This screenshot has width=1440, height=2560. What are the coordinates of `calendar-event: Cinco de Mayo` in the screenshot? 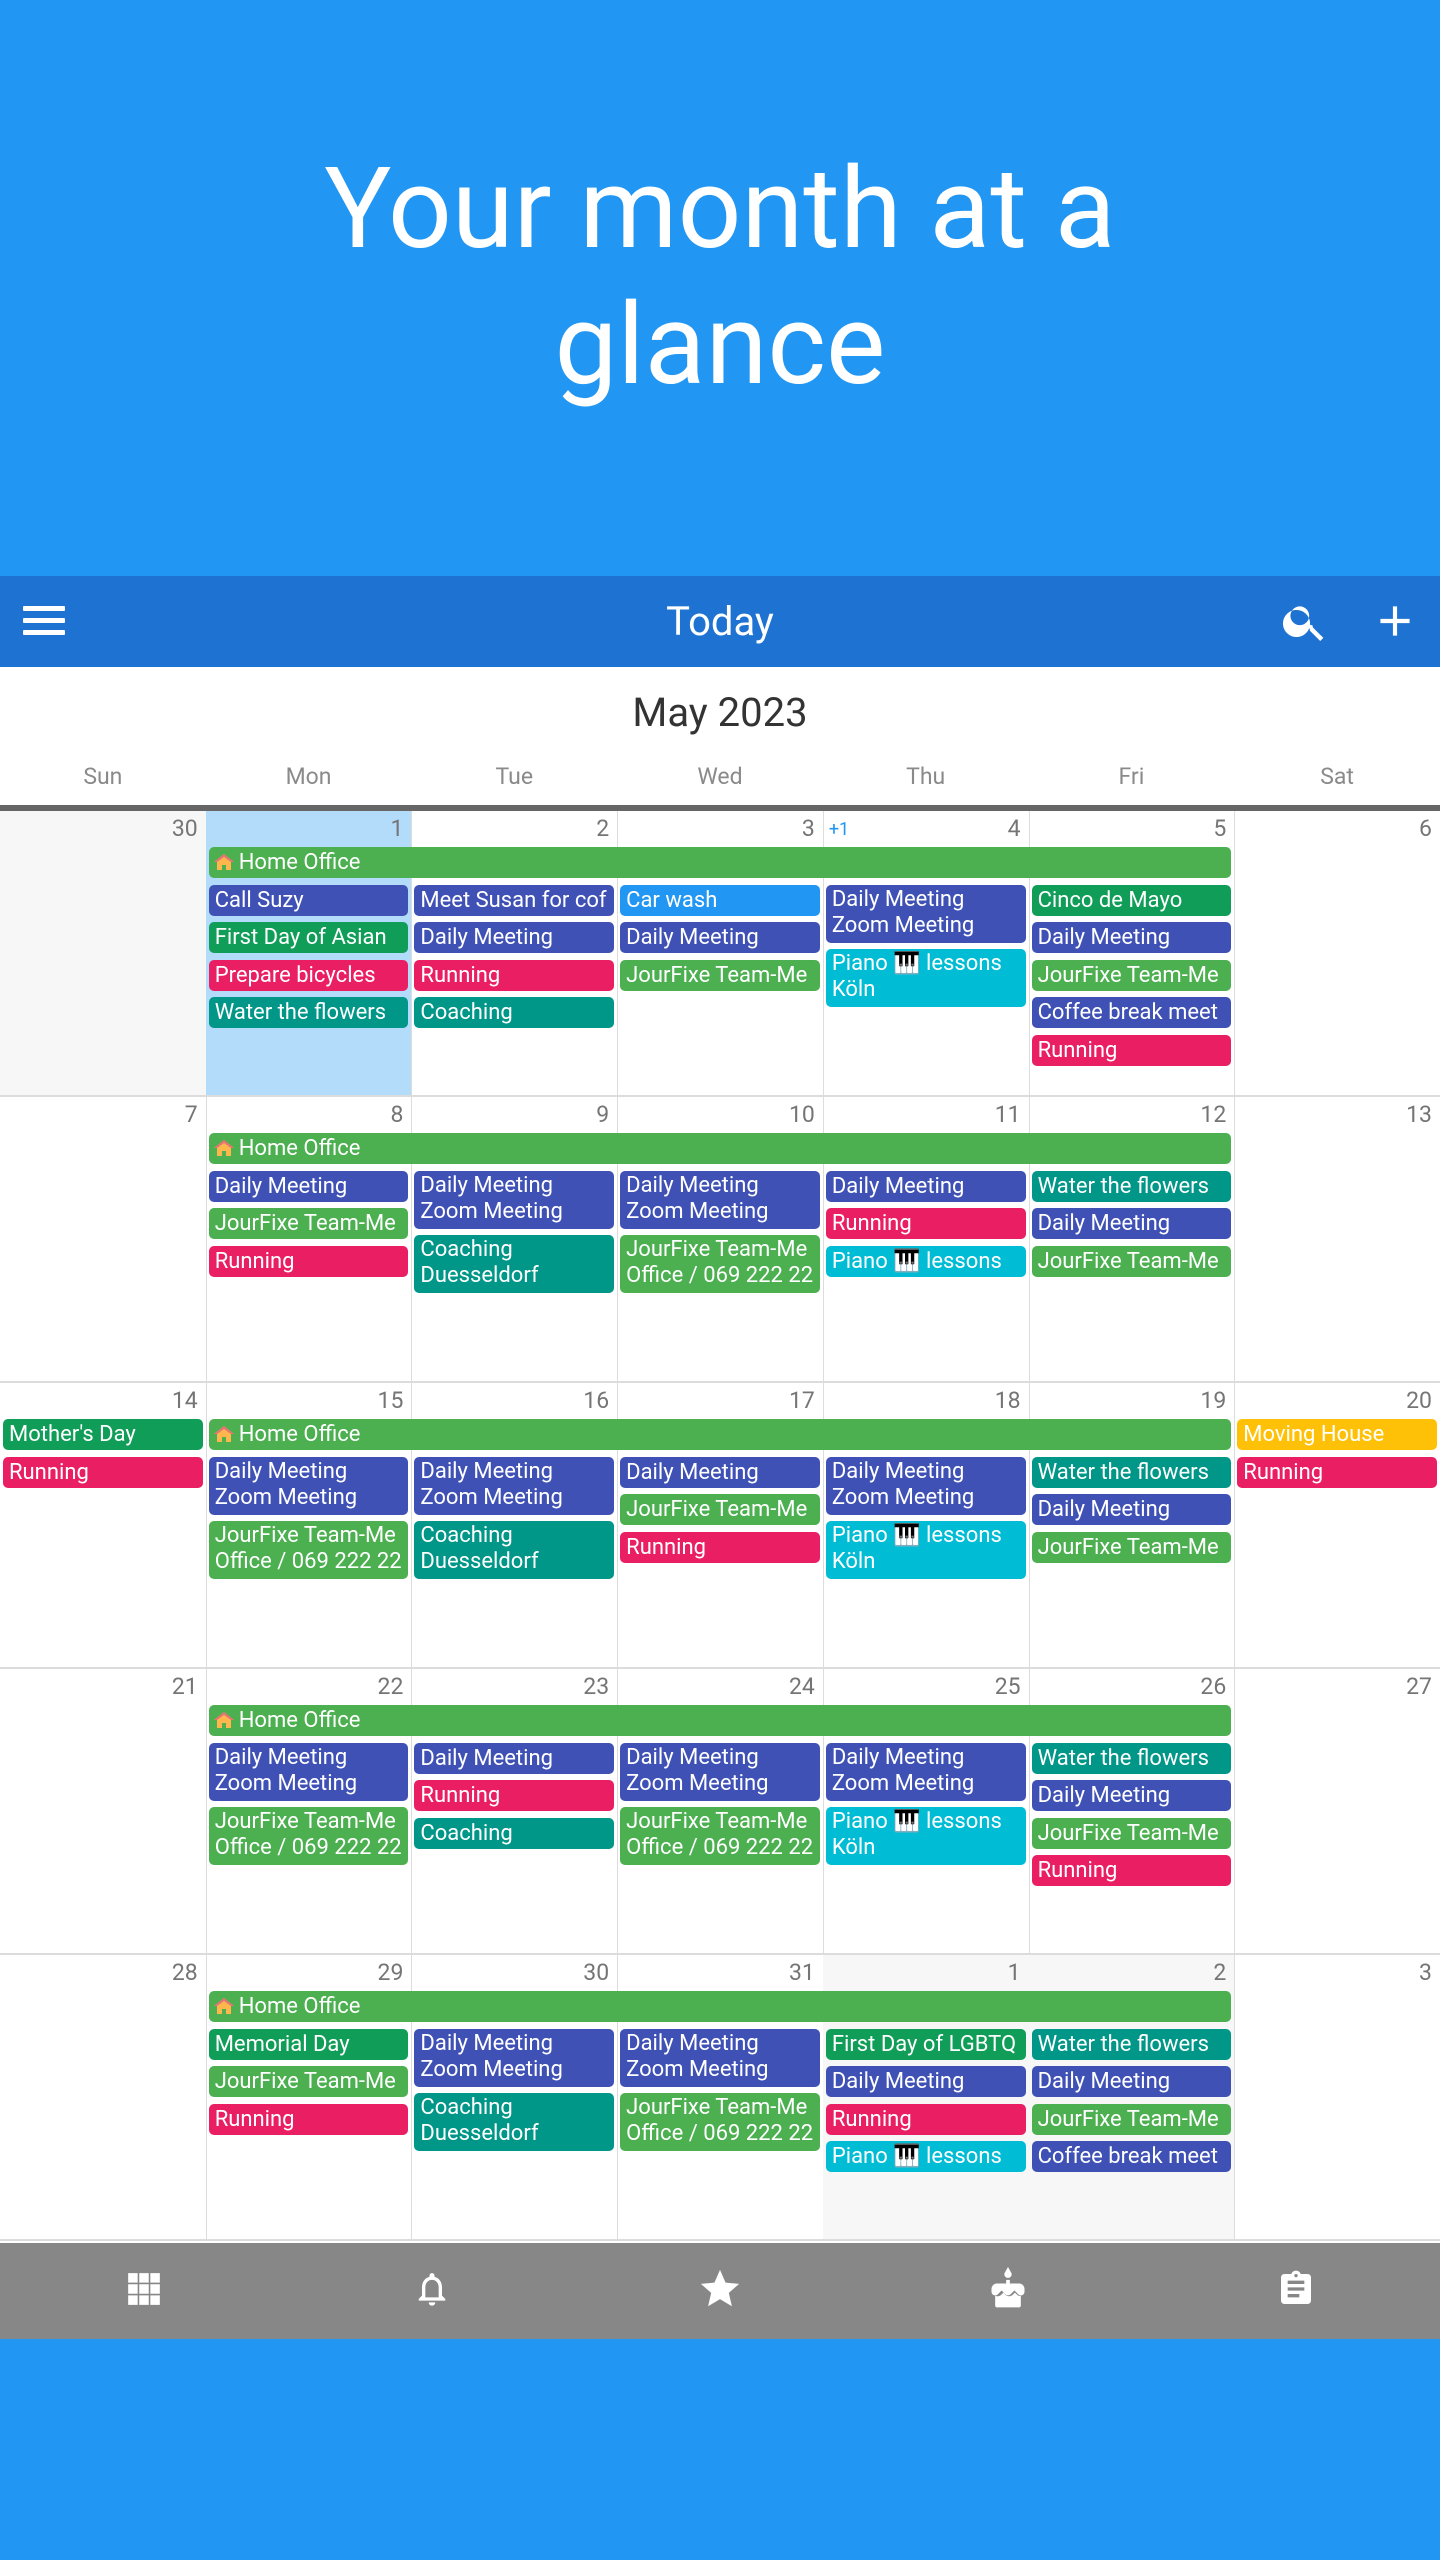 It's located at (1131, 900).